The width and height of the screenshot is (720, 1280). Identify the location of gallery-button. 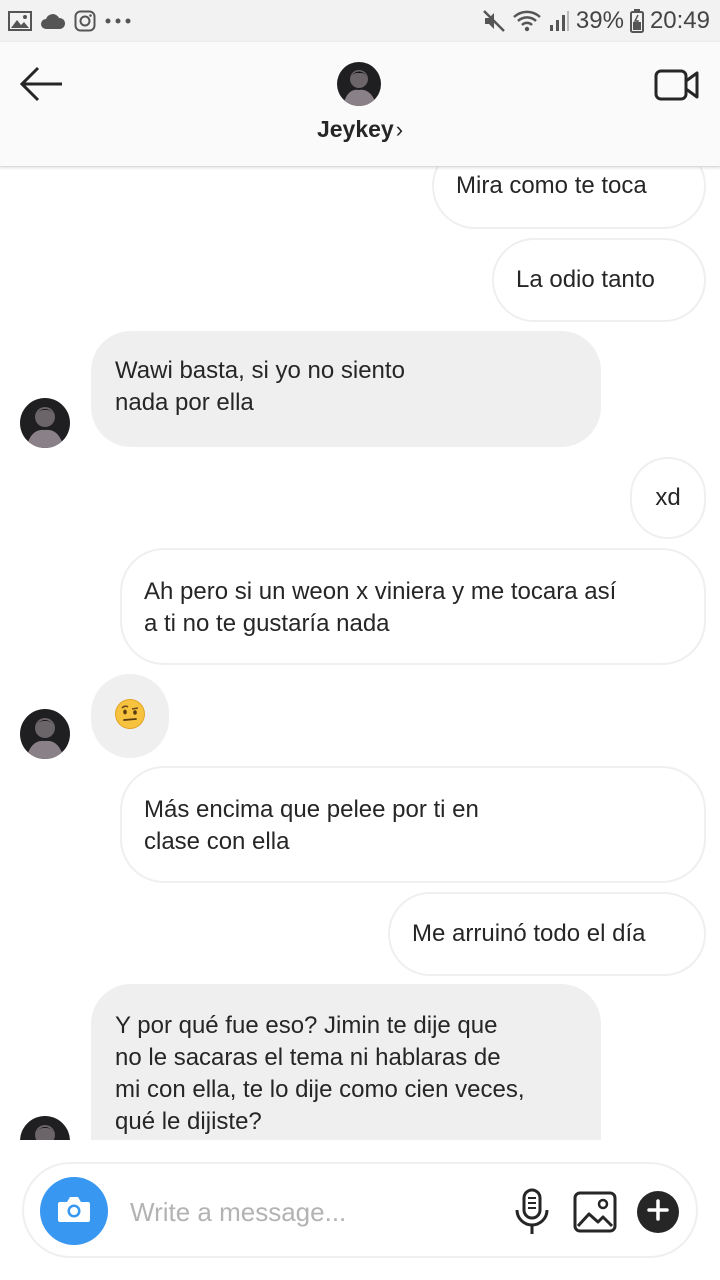
(595, 1212).